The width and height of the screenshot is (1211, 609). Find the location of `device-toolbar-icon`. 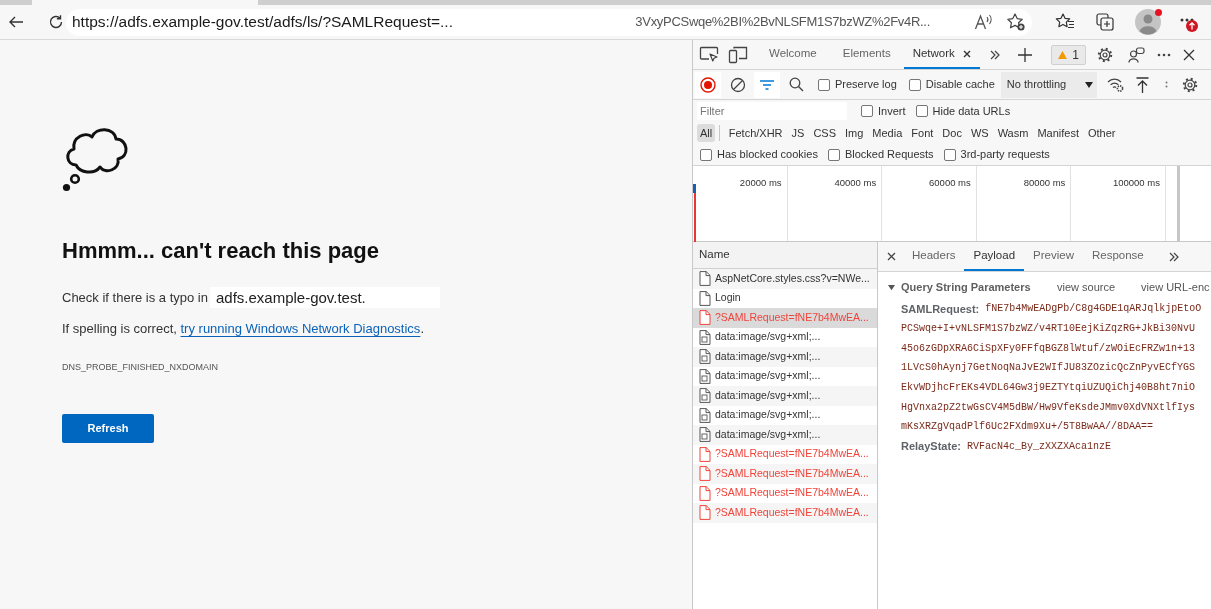

device-toolbar-icon is located at coordinates (738, 54).